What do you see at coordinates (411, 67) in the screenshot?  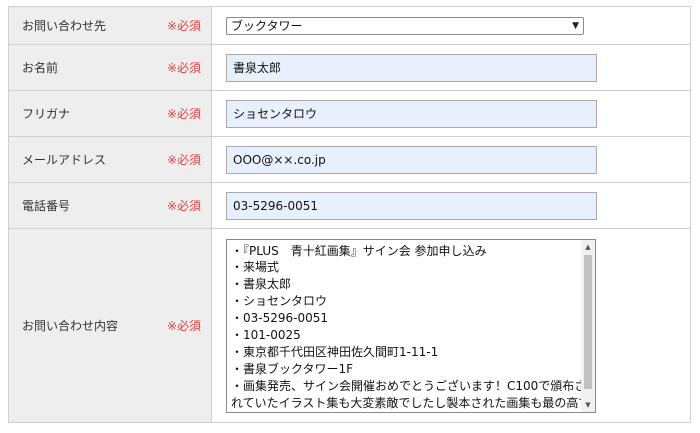 I see `name-field: 書泉太郎` at bounding box center [411, 67].